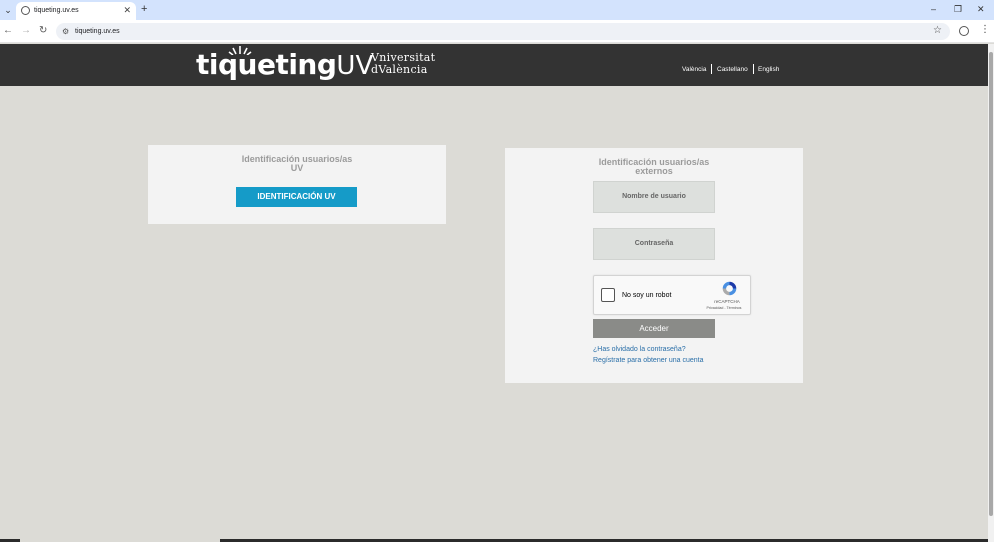  Describe the element at coordinates (297, 168) in the screenshot. I see `uv-login-title-line2: UV` at that location.